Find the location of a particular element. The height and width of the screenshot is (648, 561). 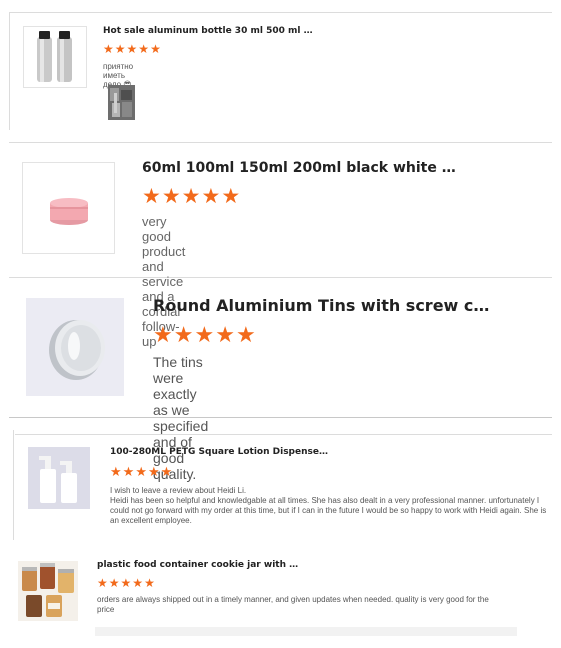

next-card-edge is located at coordinates (306, 631).